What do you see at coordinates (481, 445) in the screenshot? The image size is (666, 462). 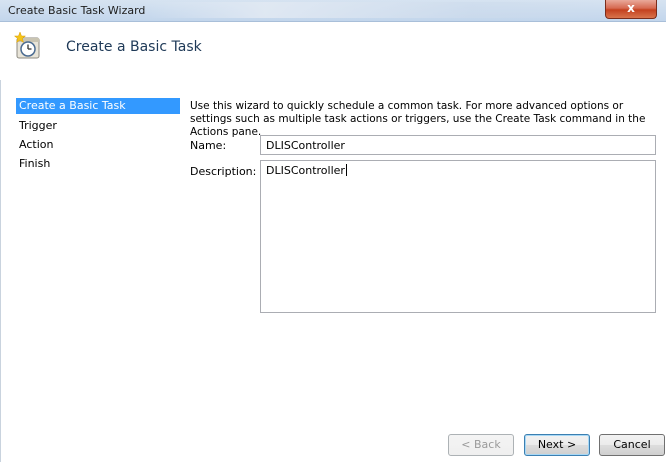 I see `back-button: < Back` at bounding box center [481, 445].